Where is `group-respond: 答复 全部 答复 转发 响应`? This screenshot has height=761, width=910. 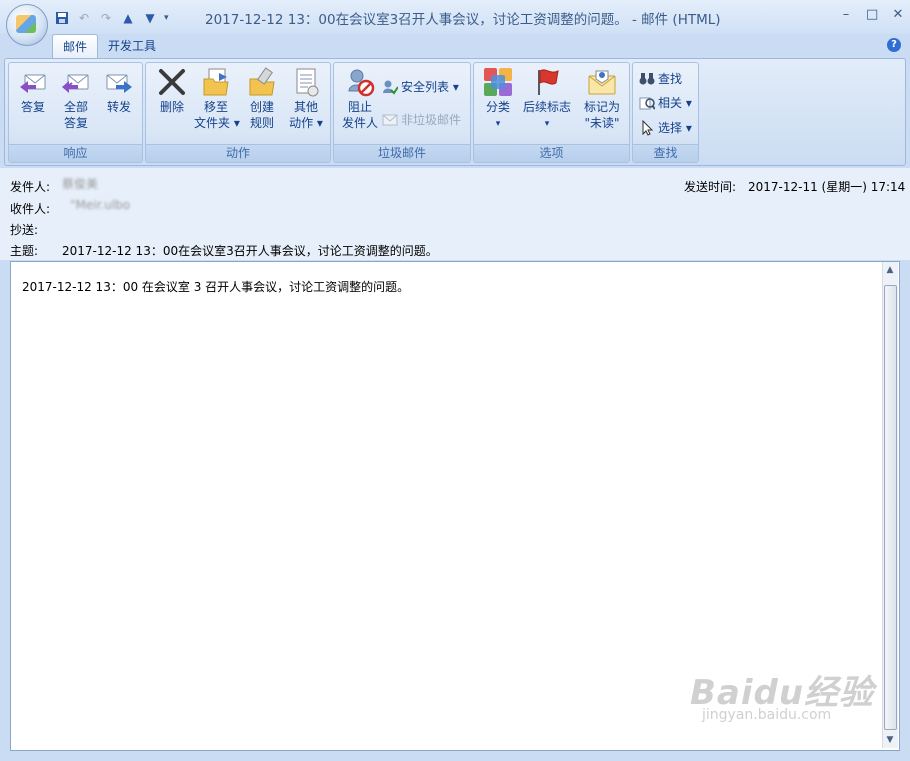 group-respond: 答复 全部 答复 转发 响应 is located at coordinates (75, 112).